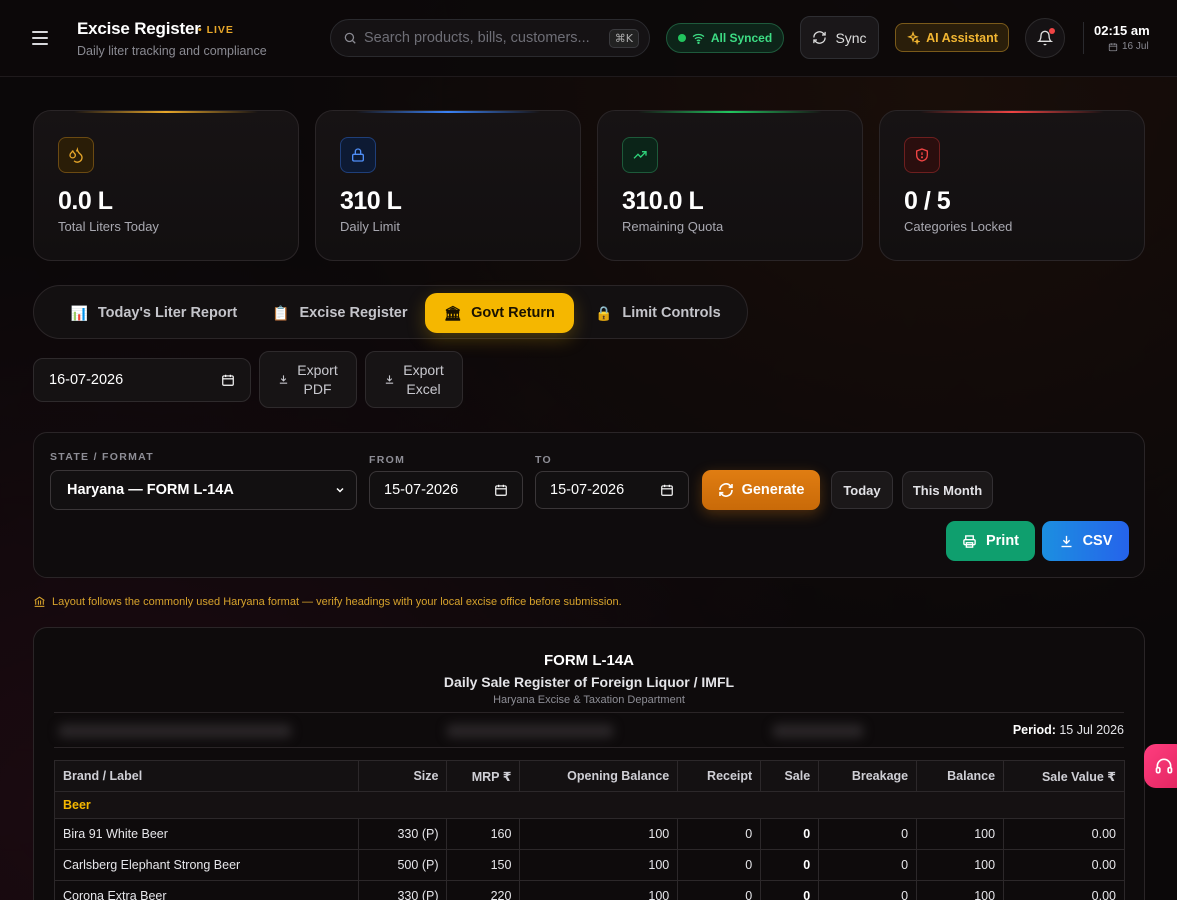  I want to click on column-header: Opening Balance, so click(599, 776).